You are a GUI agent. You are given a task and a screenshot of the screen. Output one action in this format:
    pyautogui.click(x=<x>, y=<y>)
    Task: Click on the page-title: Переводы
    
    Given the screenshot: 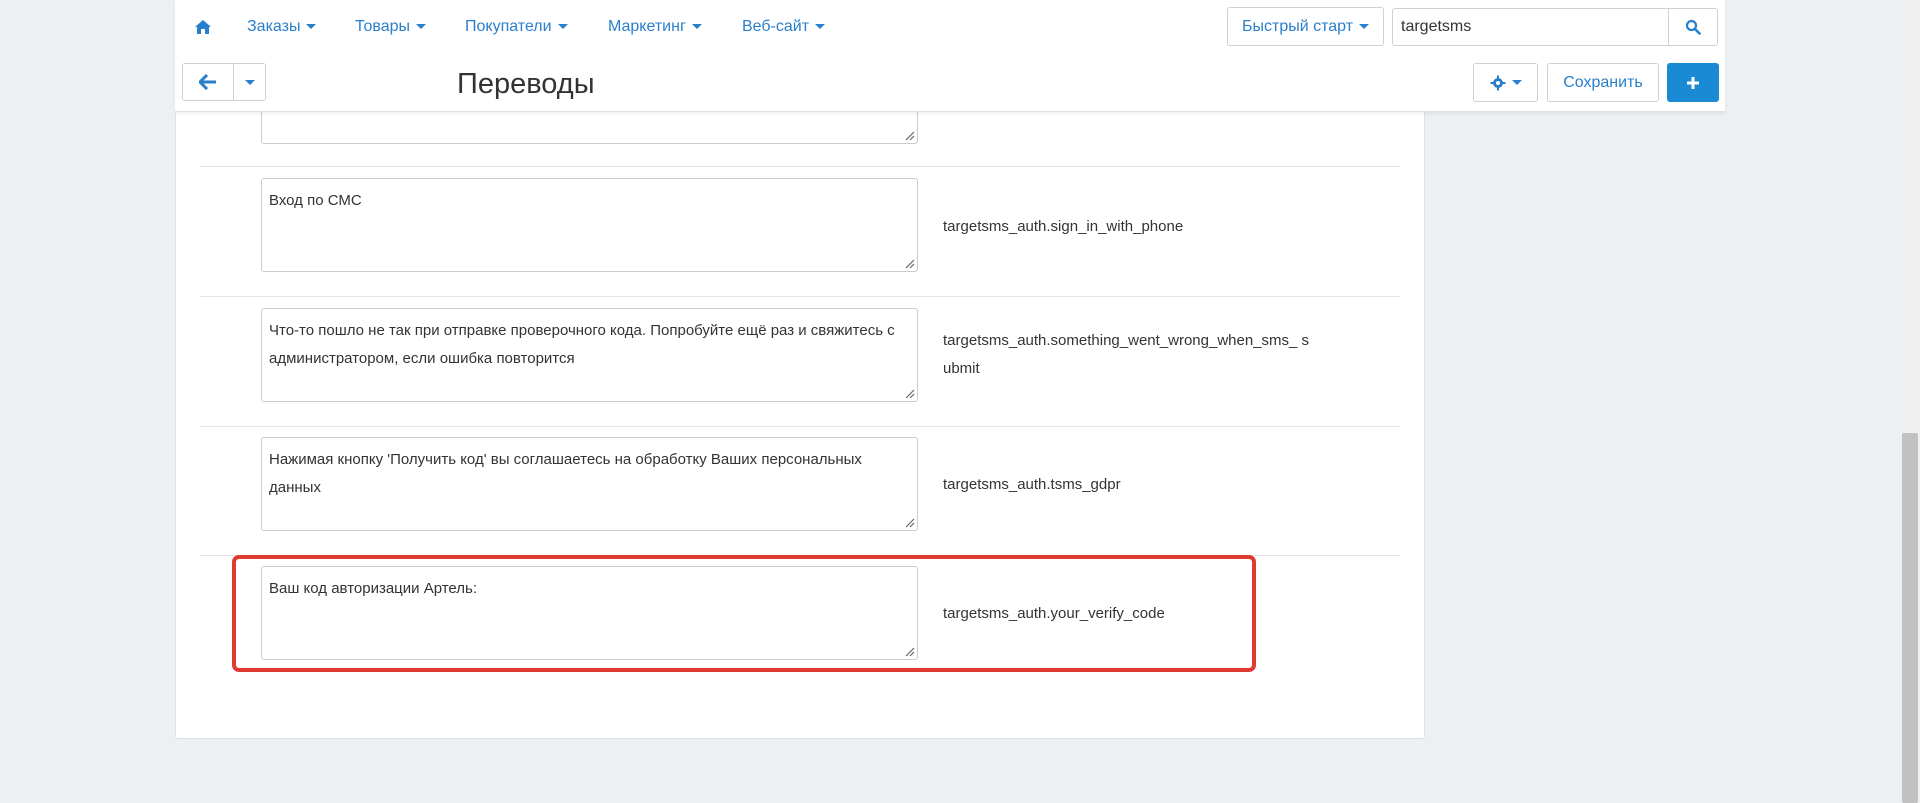 What is the action you would take?
    pyautogui.click(x=526, y=84)
    